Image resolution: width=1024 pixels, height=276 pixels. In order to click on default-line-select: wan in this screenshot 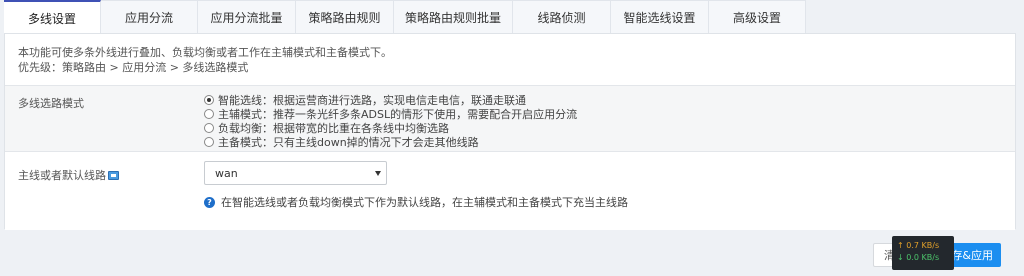, I will do `click(295, 173)`.